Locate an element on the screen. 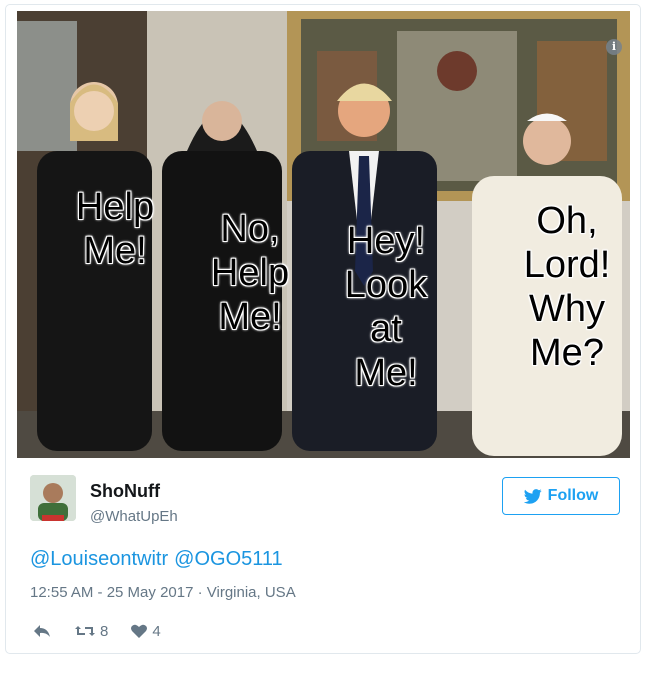  avatar is located at coordinates (53, 498).